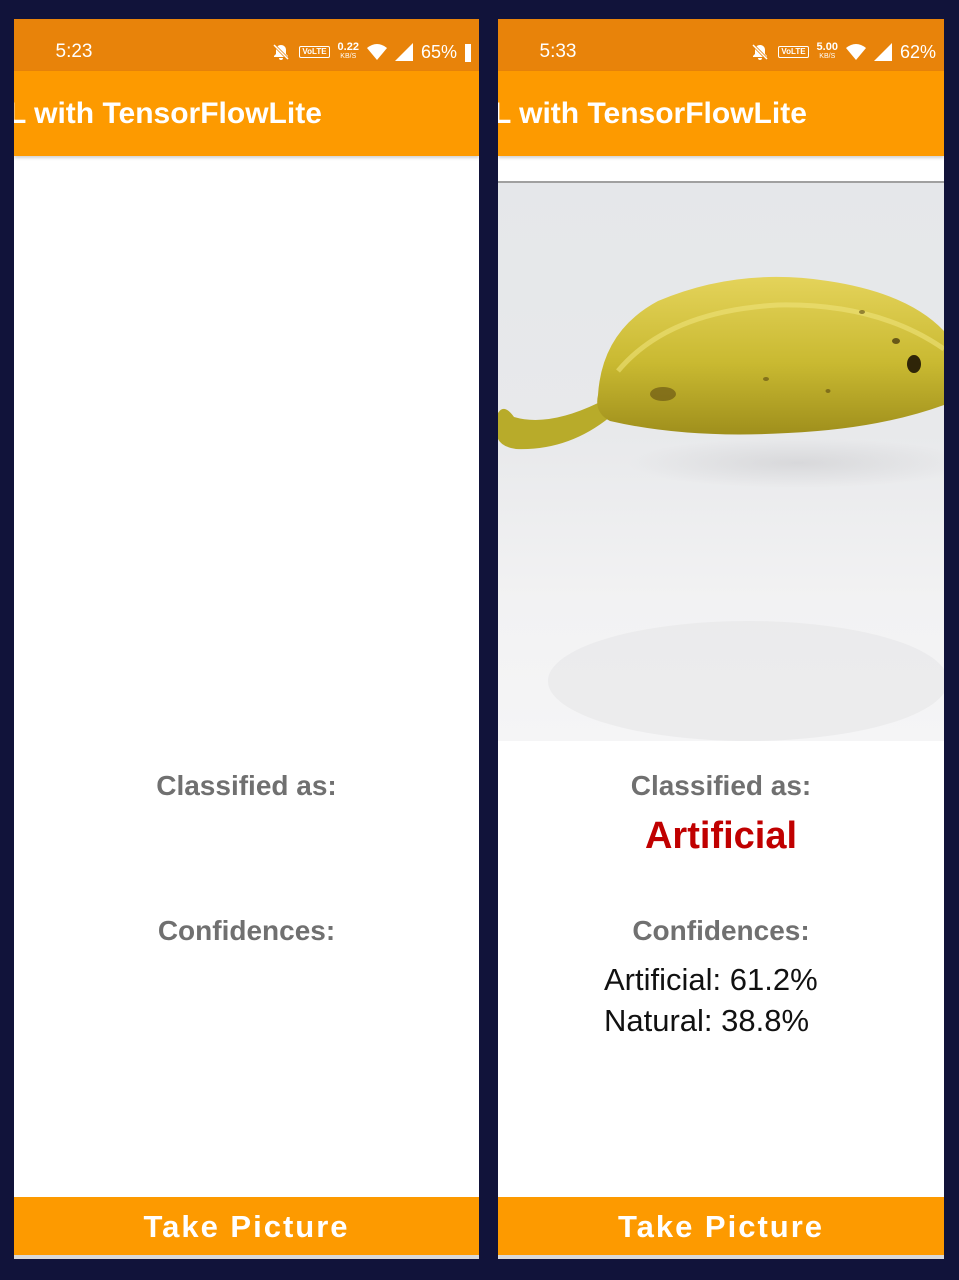 The image size is (959, 1280). What do you see at coordinates (468, 52) in the screenshot?
I see `battery-icon` at bounding box center [468, 52].